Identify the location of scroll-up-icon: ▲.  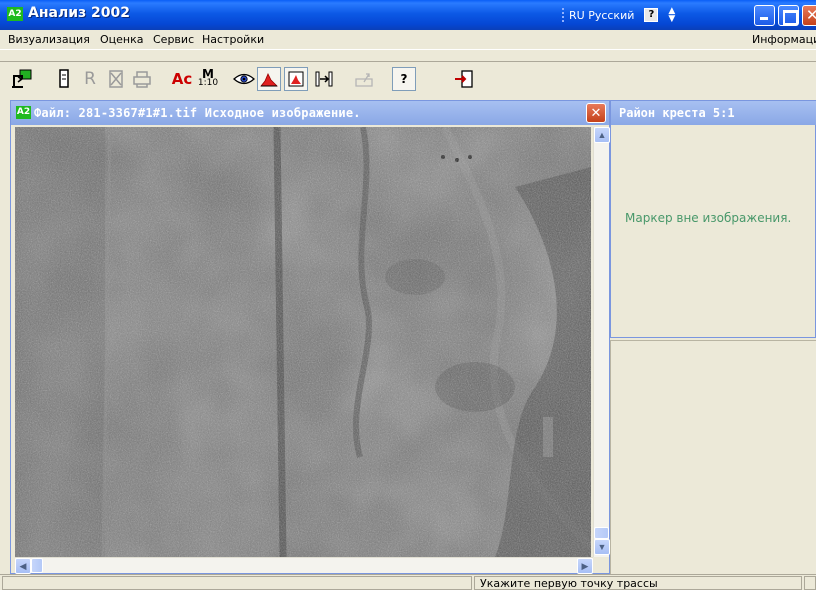
(602, 135).